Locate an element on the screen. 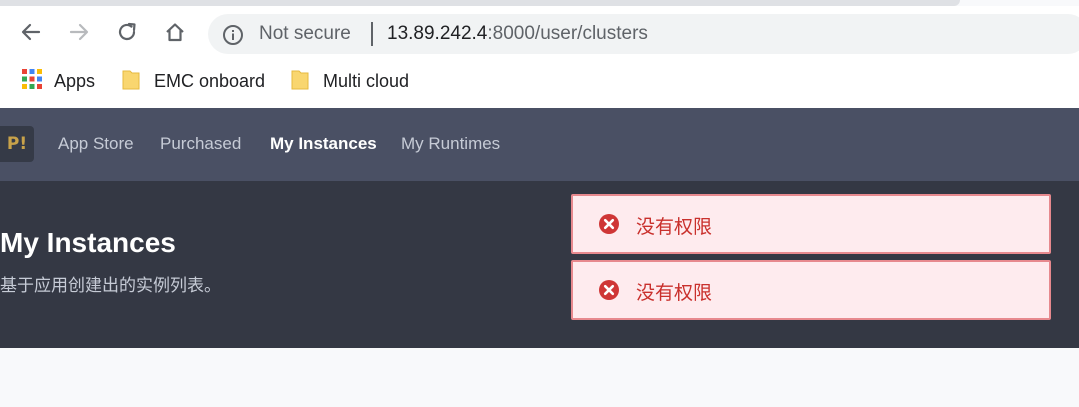 The height and width of the screenshot is (407, 1079). nav-my-runtimes: My Runtimes is located at coordinates (450, 144).